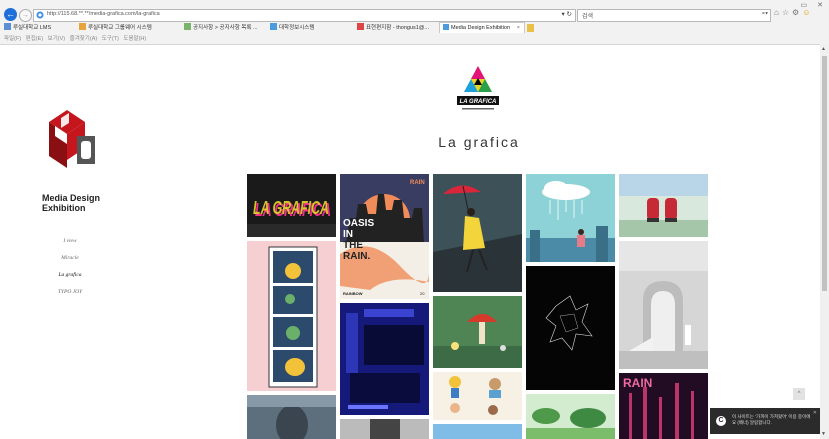 This screenshot has height=439, width=829. I want to click on page-heading: La grafica, so click(479, 142).